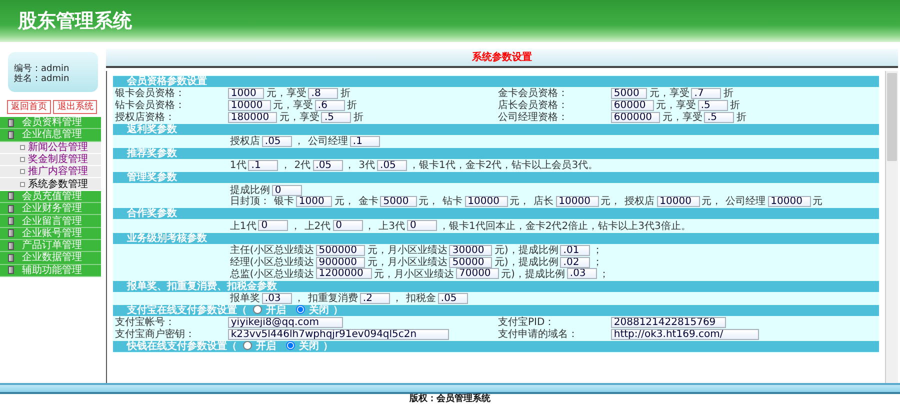 This screenshot has height=405, width=900. What do you see at coordinates (152, 154) in the screenshot?
I see `section-title: 推荐奖参数` at bounding box center [152, 154].